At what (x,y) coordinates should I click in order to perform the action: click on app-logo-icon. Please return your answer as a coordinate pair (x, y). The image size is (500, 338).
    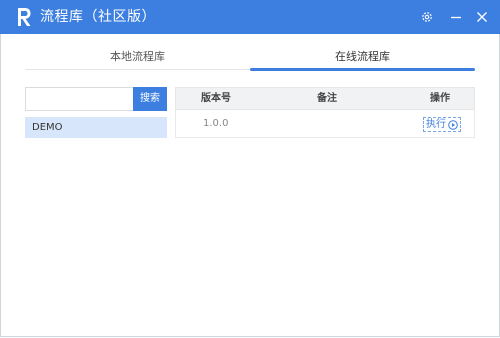
    Looking at the image, I should click on (24, 17).